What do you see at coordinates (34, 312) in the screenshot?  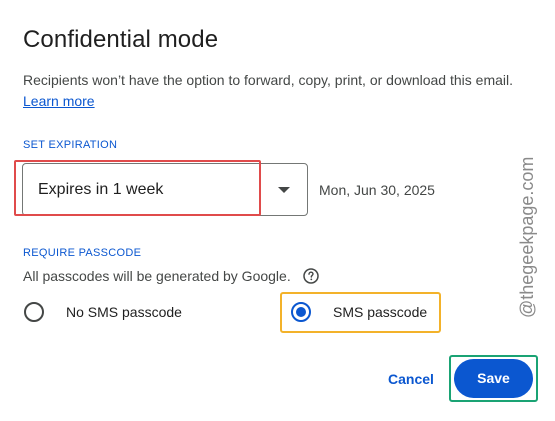 I see `no-sms-passcode-radio` at bounding box center [34, 312].